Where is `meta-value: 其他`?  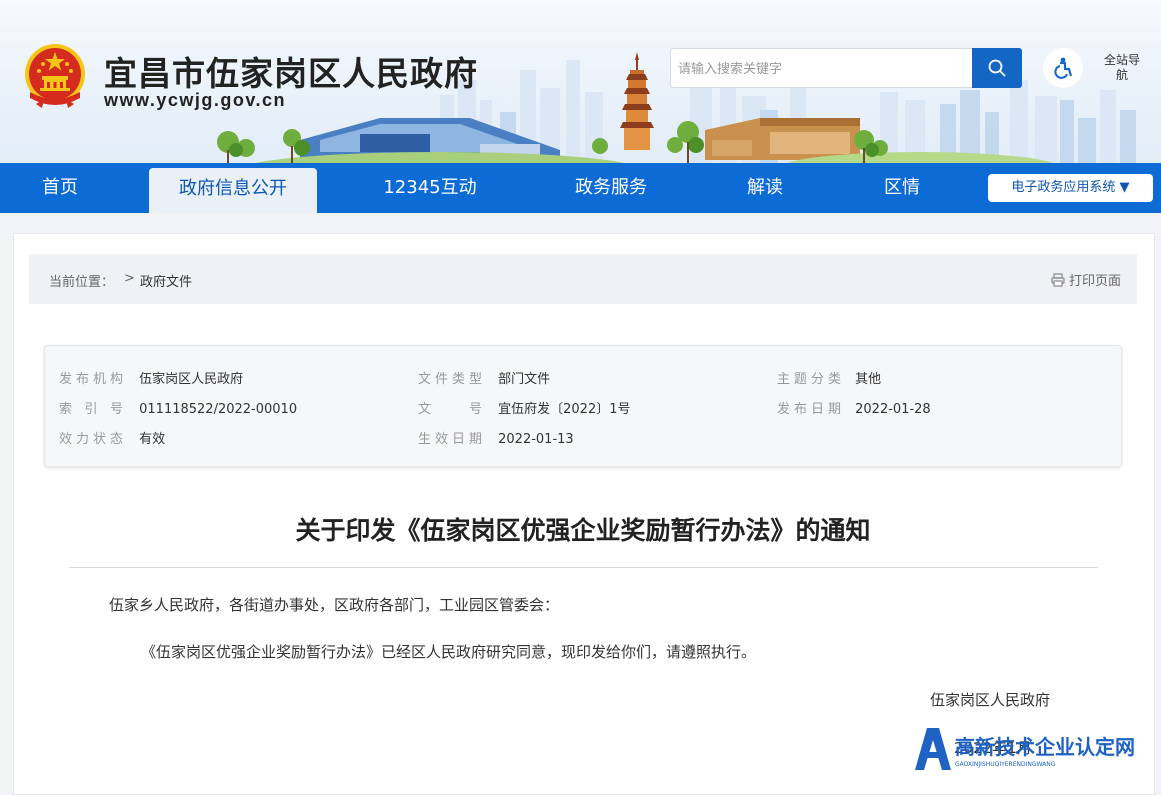
meta-value: 其他 is located at coordinates (868, 379).